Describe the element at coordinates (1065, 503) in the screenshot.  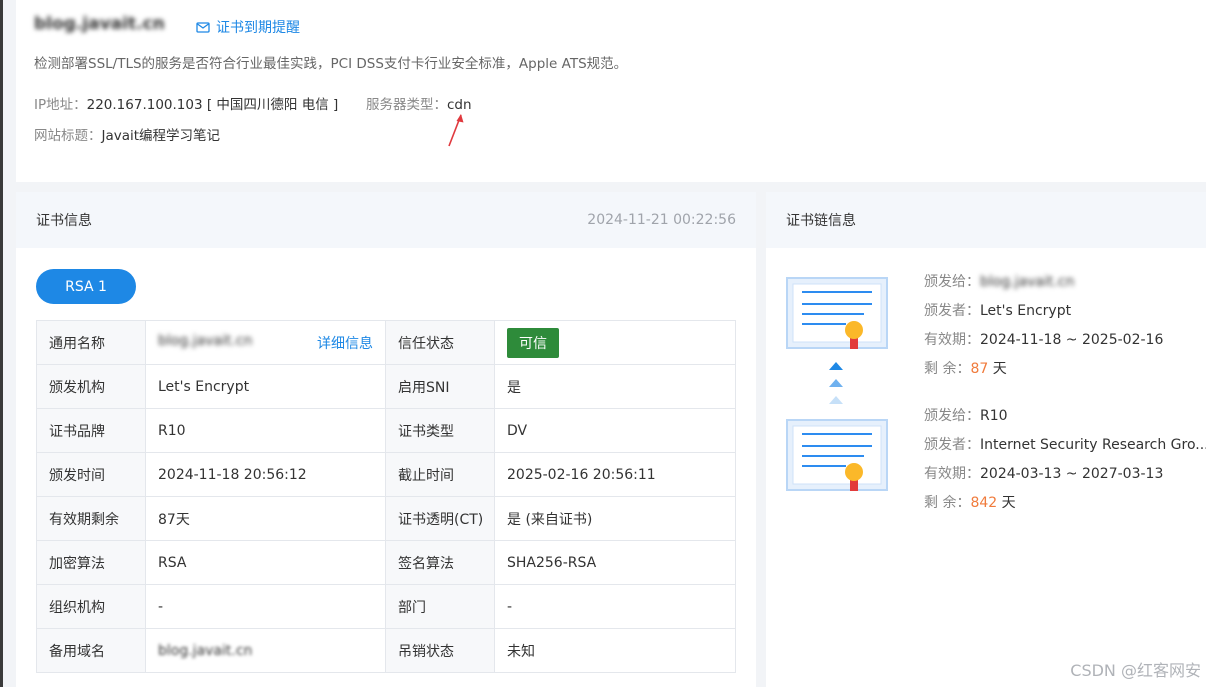
I see `chain-remaining-row: 剩 余：842 天` at that location.